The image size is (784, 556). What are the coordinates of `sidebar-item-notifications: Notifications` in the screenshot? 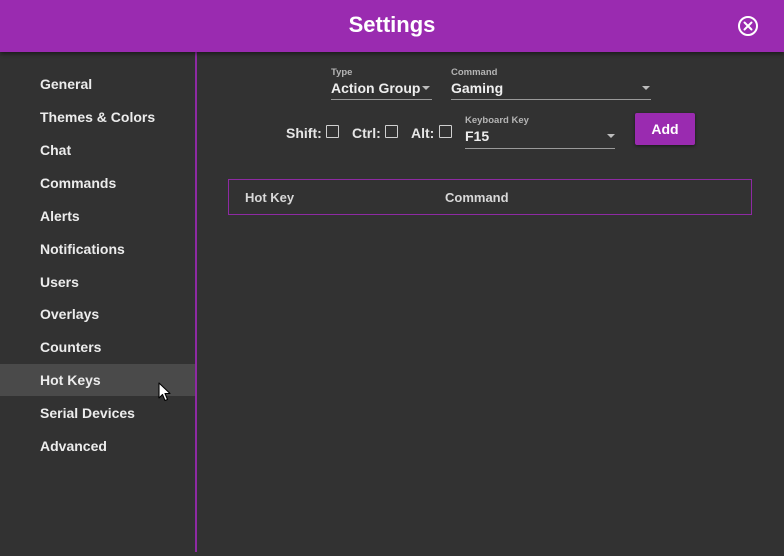 It's located at (97, 249).